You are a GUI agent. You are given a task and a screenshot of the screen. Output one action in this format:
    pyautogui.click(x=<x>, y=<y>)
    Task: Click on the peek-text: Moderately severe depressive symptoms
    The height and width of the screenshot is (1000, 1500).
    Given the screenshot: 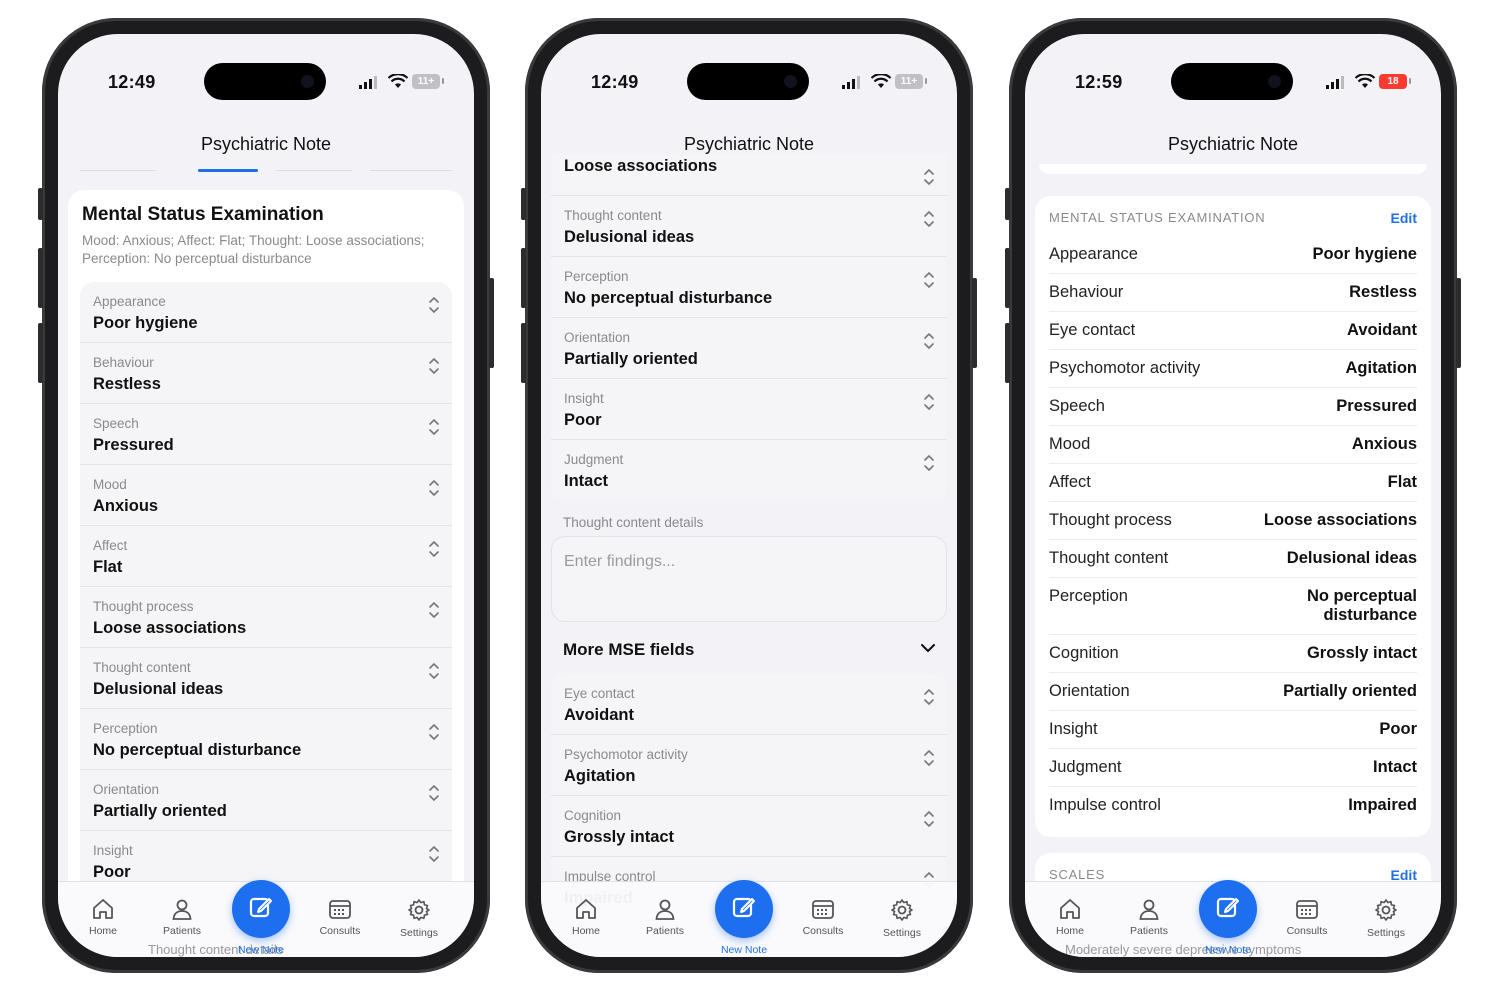 What is the action you would take?
    pyautogui.click(x=1183, y=949)
    